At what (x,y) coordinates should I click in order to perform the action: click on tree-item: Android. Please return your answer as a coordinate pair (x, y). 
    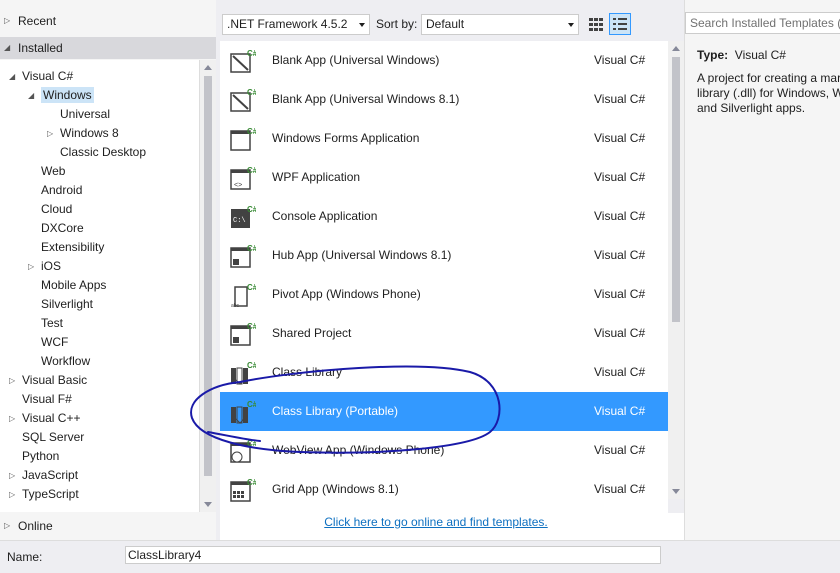
    Looking at the image, I should click on (61, 190).